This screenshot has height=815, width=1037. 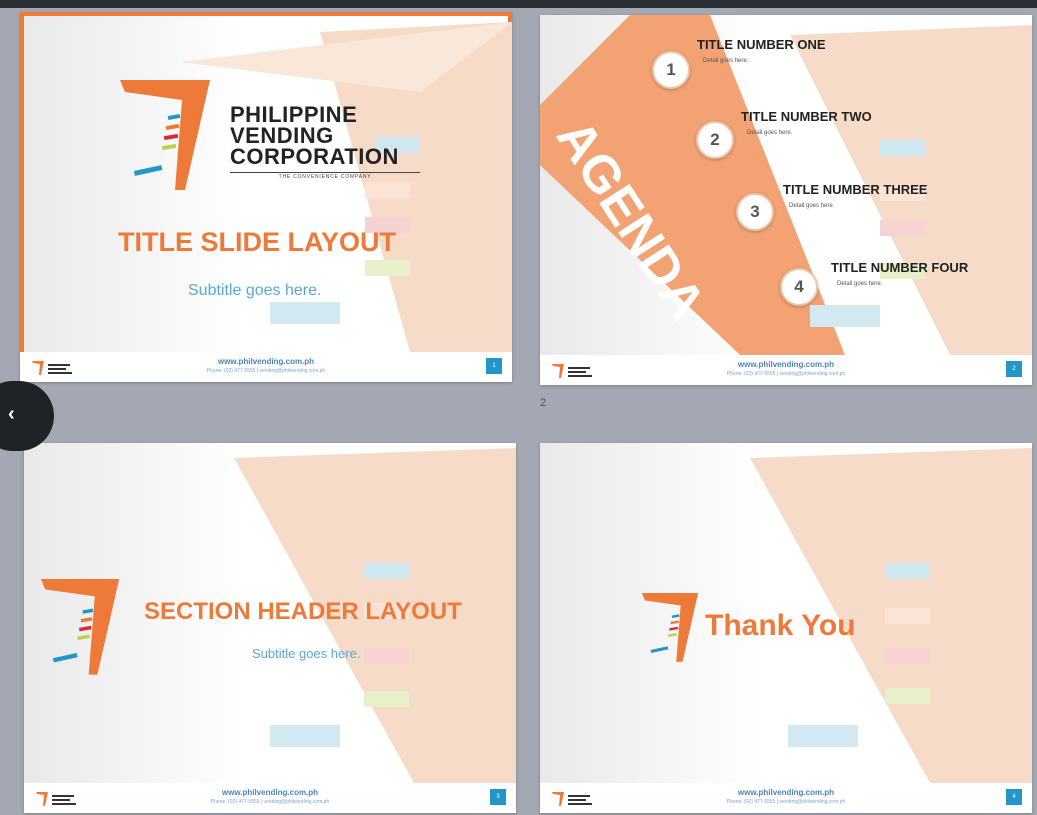 What do you see at coordinates (855, 189) in the screenshot?
I see `agenda-title: TITLE NUMBER THREE` at bounding box center [855, 189].